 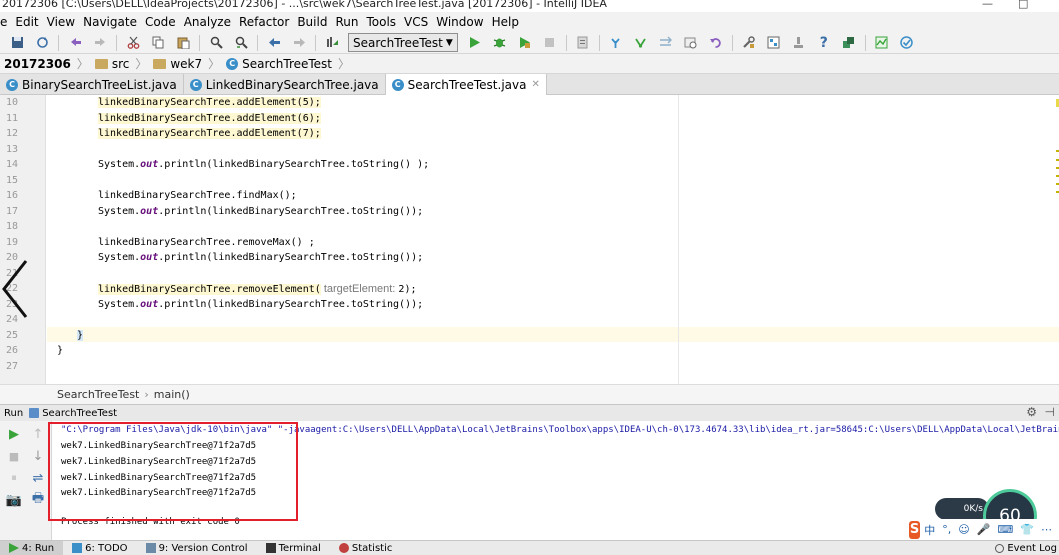 What do you see at coordinates (749, 43) in the screenshot?
I see `settings-icon` at bounding box center [749, 43].